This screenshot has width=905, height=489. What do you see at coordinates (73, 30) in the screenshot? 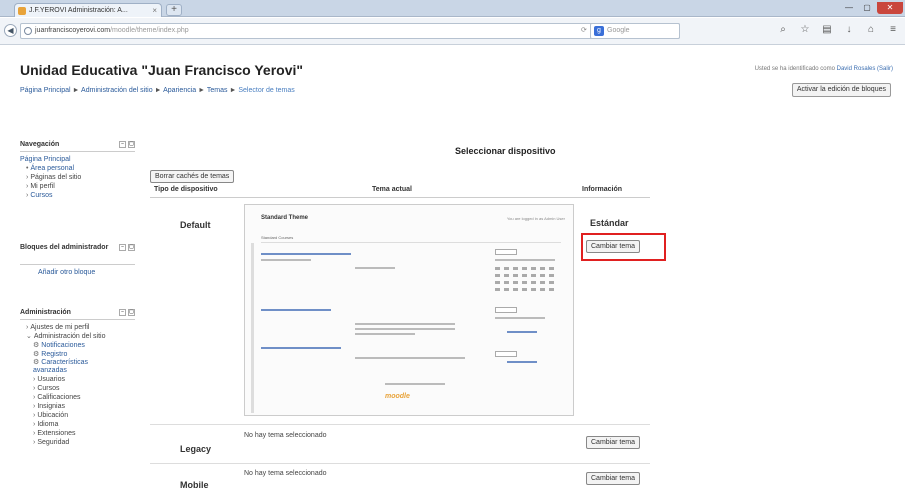
I see `url-host: juanfranciscoyerovi.com` at bounding box center [73, 30].